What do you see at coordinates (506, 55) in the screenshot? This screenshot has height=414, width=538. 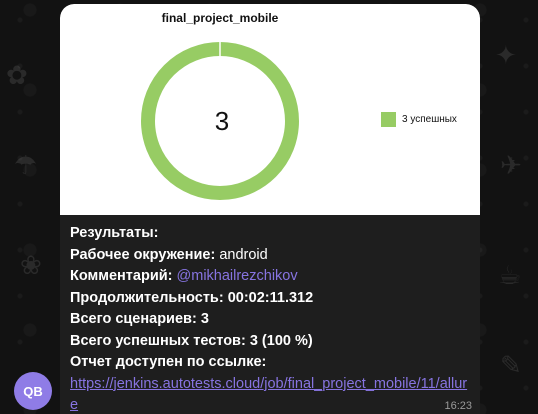 I see `wallpaper-doodle-icon: ✦` at bounding box center [506, 55].